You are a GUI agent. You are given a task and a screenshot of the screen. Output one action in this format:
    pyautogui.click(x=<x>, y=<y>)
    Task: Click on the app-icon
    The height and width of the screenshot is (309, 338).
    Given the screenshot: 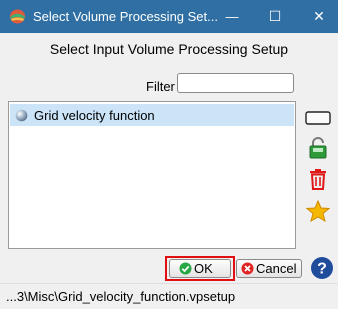 What is the action you would take?
    pyautogui.click(x=17, y=16)
    